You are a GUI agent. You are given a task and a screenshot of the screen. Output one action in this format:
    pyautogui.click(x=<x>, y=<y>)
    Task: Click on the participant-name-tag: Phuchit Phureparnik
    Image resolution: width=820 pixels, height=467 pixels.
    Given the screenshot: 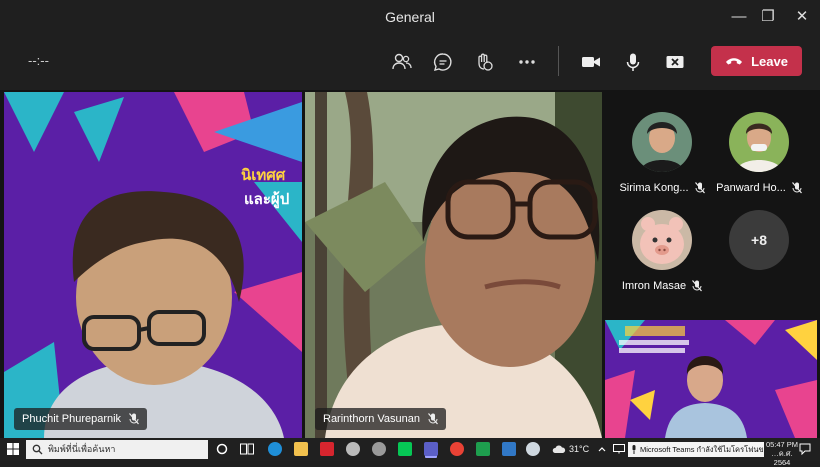 What is the action you would take?
    pyautogui.click(x=81, y=419)
    